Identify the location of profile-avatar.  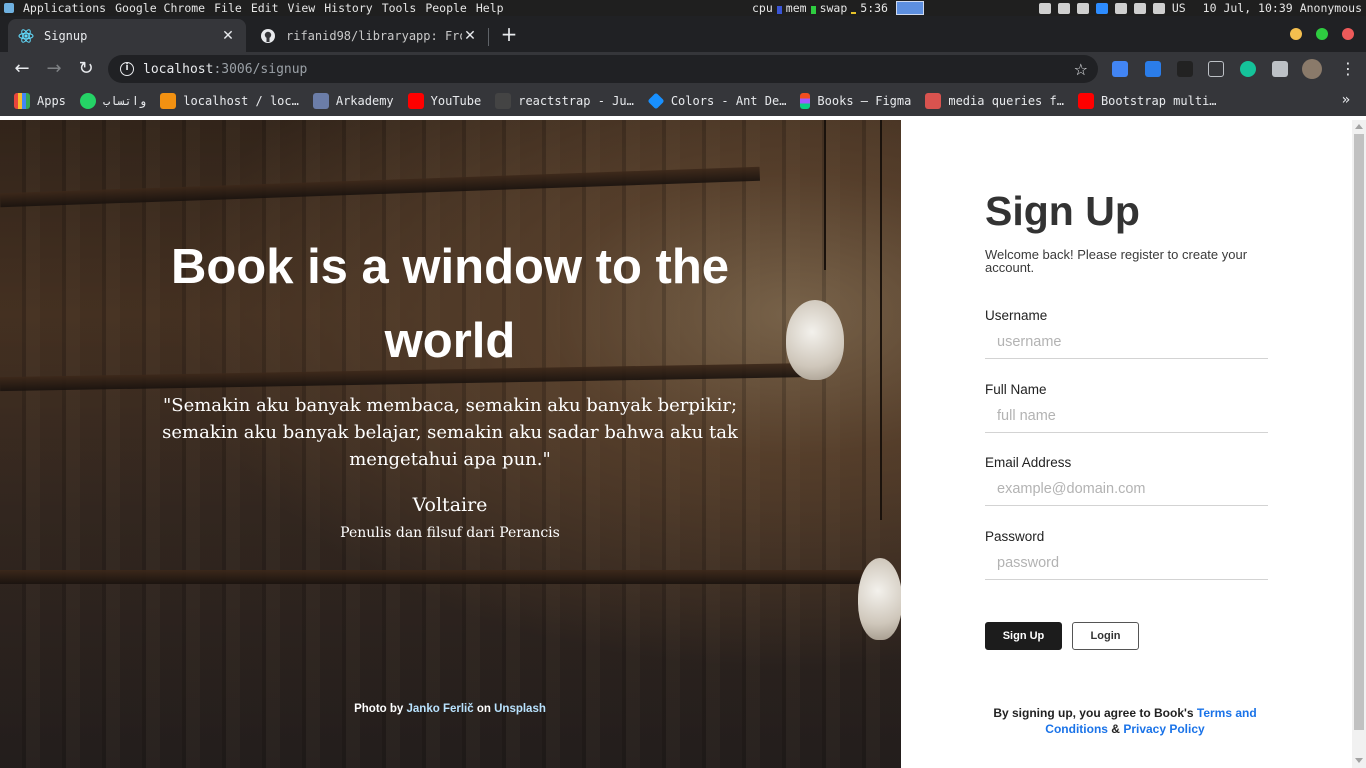
(1312, 69).